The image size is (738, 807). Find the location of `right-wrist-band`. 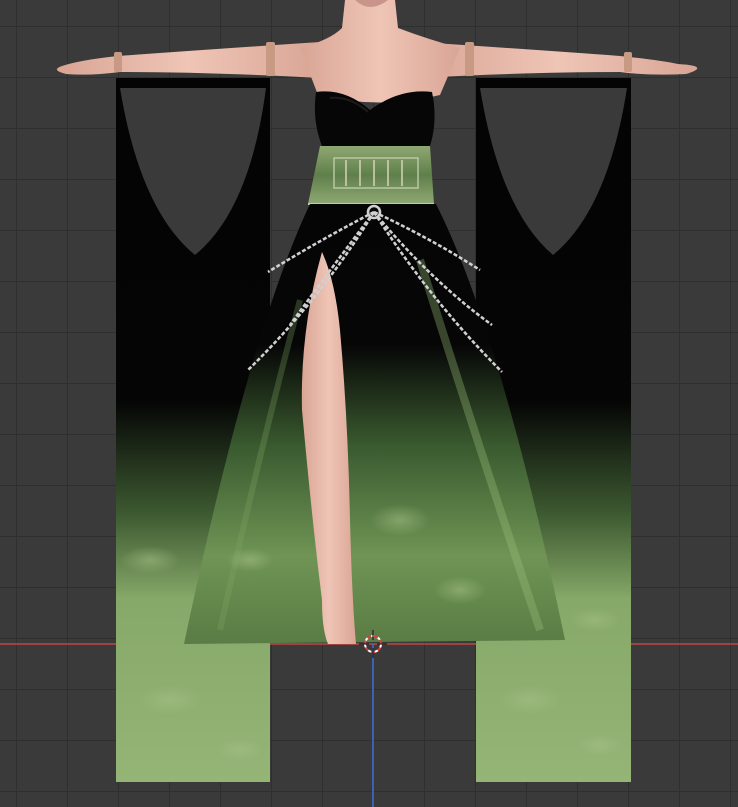

right-wrist-band is located at coordinates (628, 62).